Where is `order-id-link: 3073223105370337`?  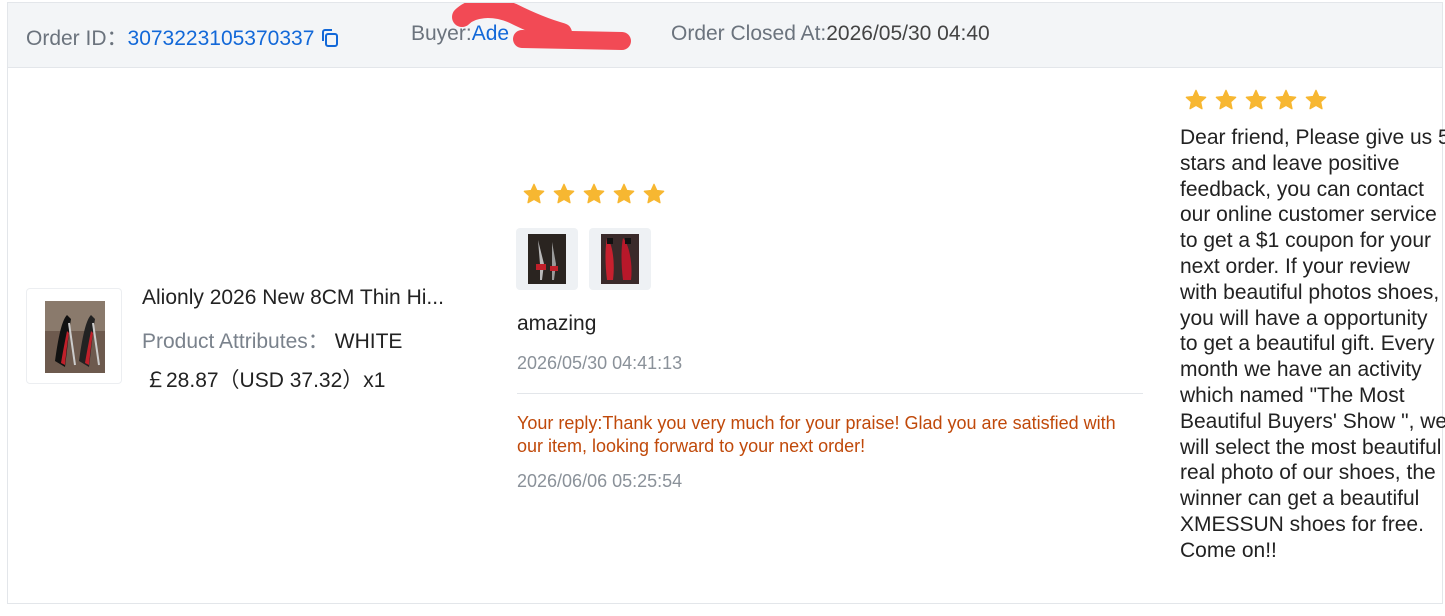 order-id-link: 3073223105370337 is located at coordinates (221, 38).